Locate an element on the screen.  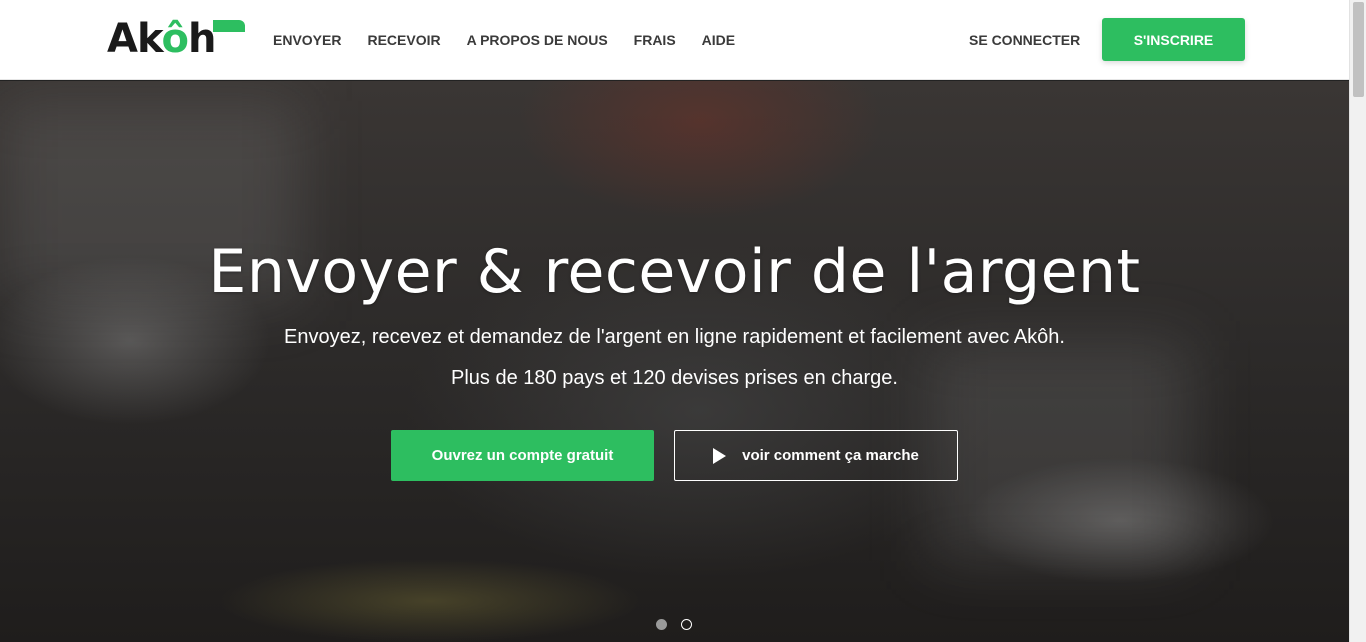
open-account-button: Ouvrez un compte gratuit is located at coordinates (522, 455).